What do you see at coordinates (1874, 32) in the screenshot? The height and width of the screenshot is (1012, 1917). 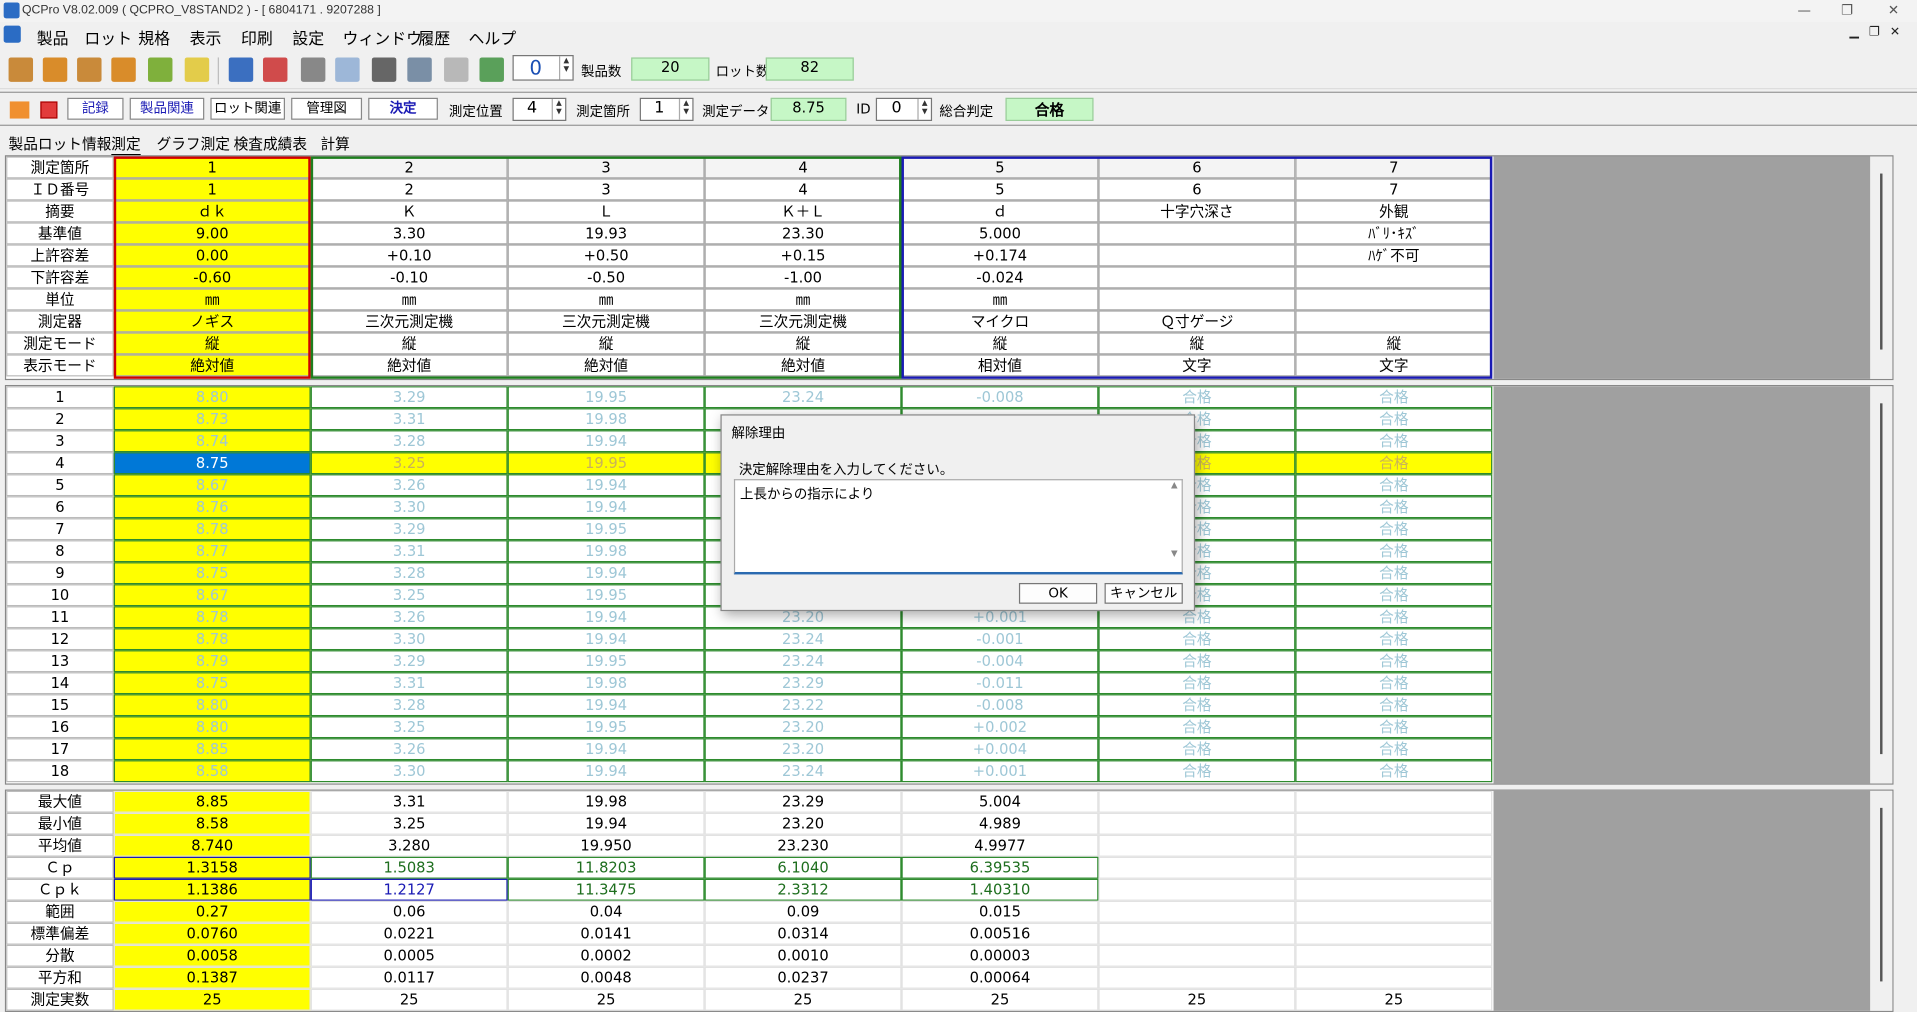 I see `mdi-restore-icon: ❐` at bounding box center [1874, 32].